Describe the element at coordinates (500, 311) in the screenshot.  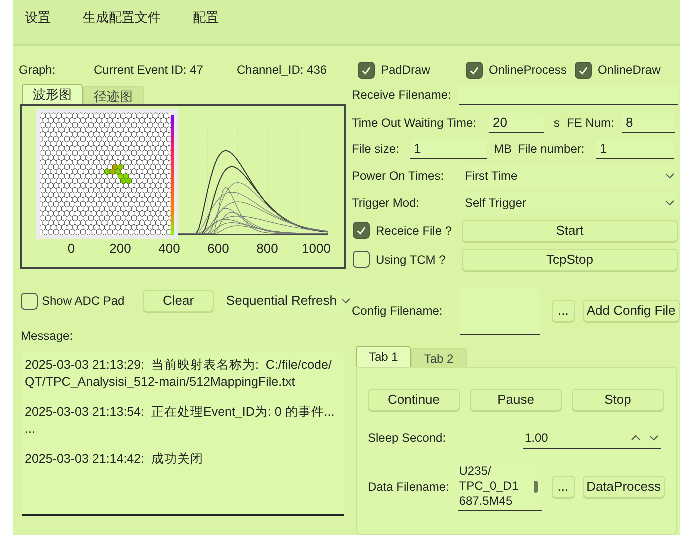
I see `config-filename-field` at that location.